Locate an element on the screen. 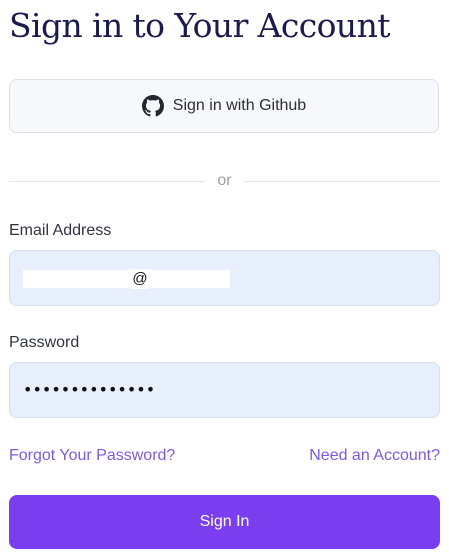  email-redacted-local is located at coordinates (76, 279).